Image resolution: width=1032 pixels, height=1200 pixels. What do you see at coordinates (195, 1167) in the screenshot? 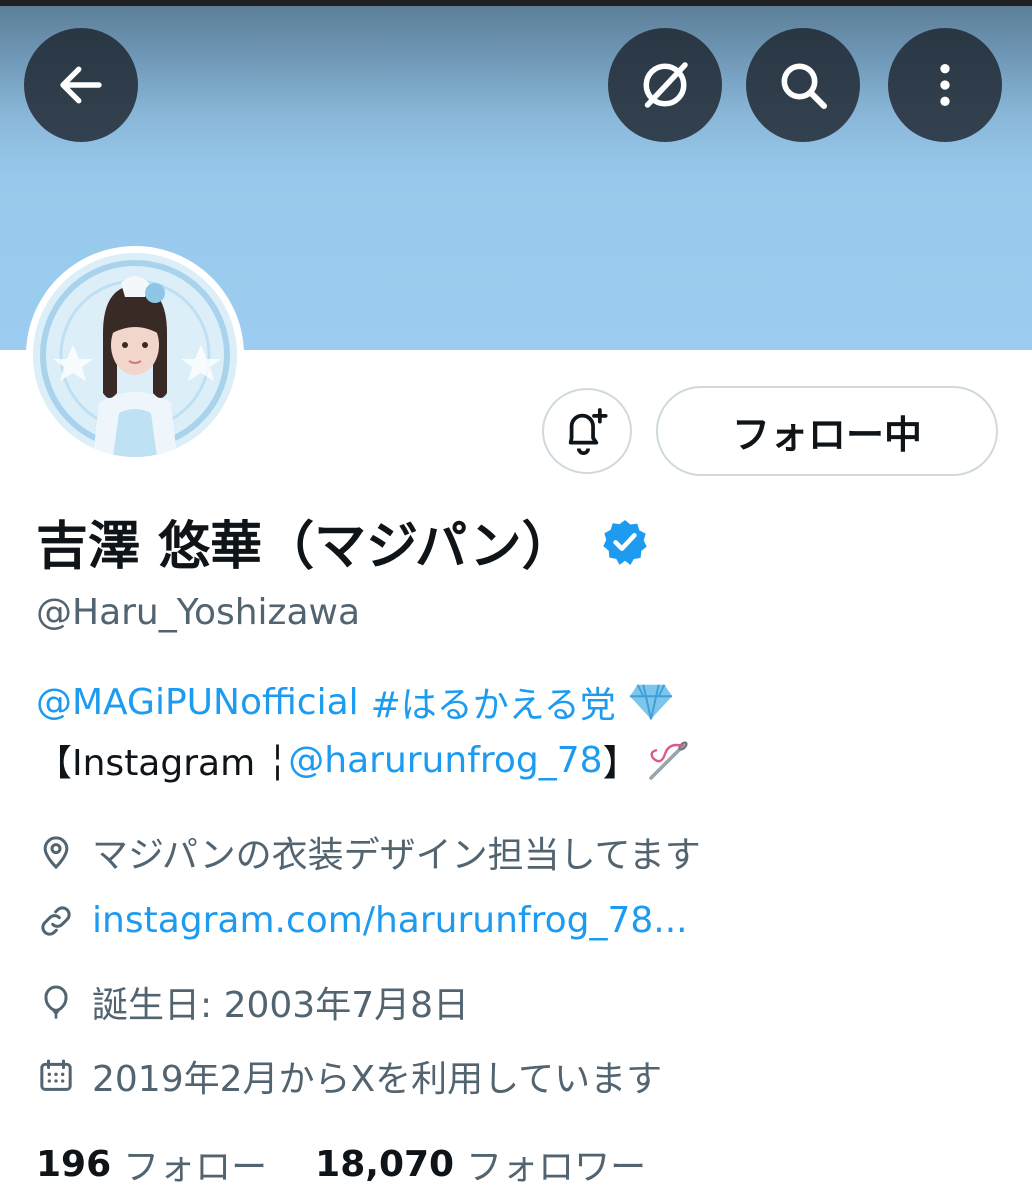
I see `following-label: フォロー` at bounding box center [195, 1167].